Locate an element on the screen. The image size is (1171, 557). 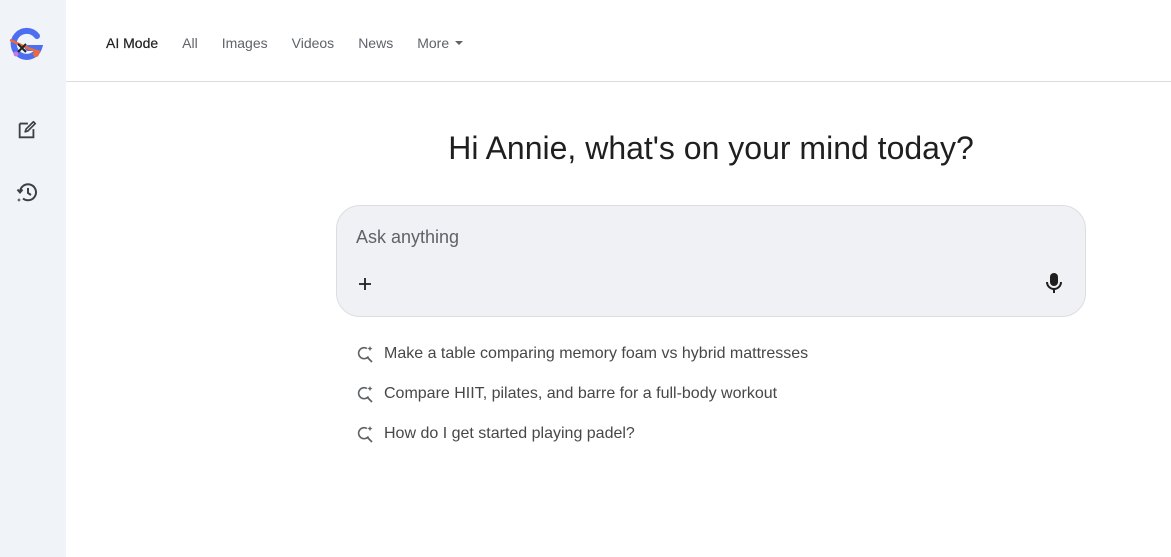
edit-icon is located at coordinates (27, 132).